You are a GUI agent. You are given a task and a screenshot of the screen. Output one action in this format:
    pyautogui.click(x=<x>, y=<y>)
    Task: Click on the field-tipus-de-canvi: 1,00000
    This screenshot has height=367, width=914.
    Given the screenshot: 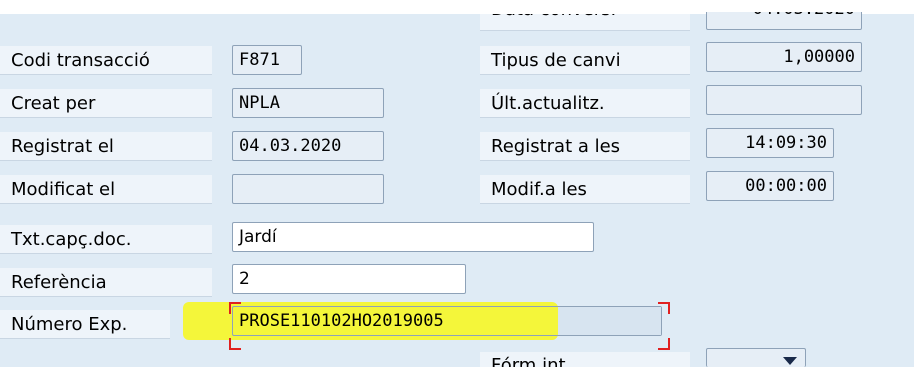 What is the action you would take?
    pyautogui.click(x=784, y=57)
    